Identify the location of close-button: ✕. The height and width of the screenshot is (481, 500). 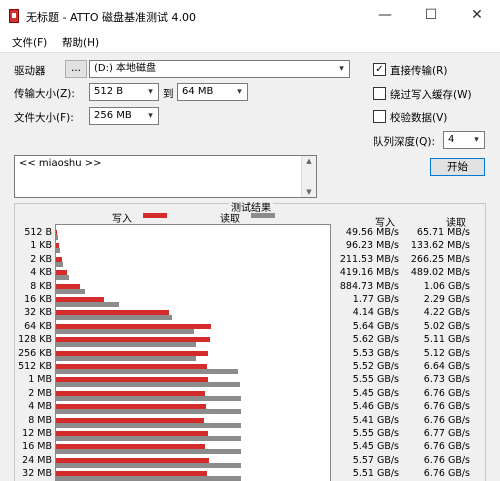
(477, 16).